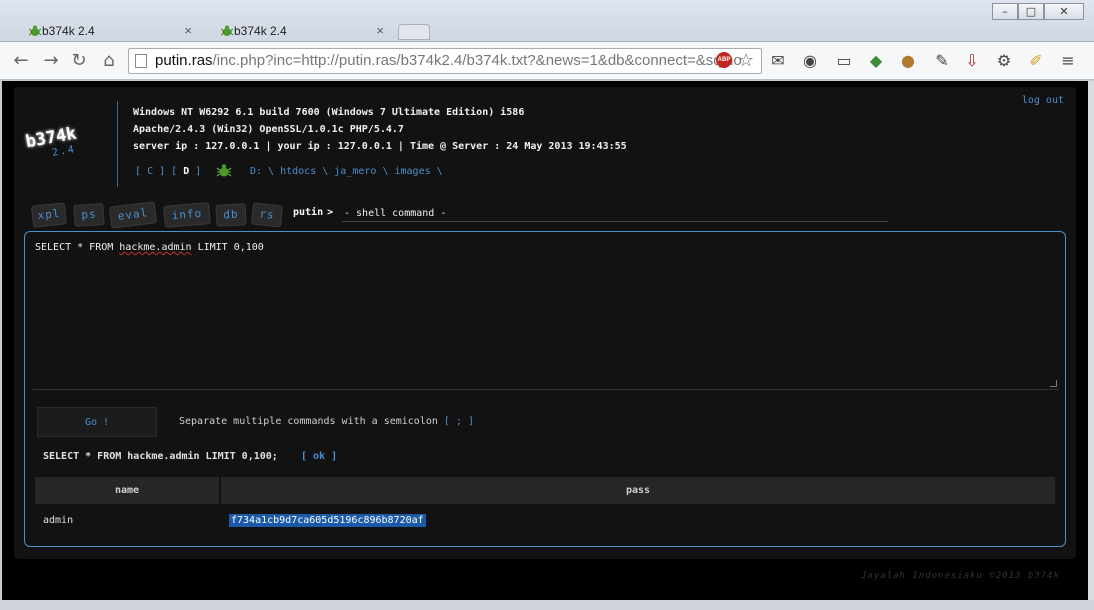  I want to click on gmail-icon: ✉, so click(778, 61).